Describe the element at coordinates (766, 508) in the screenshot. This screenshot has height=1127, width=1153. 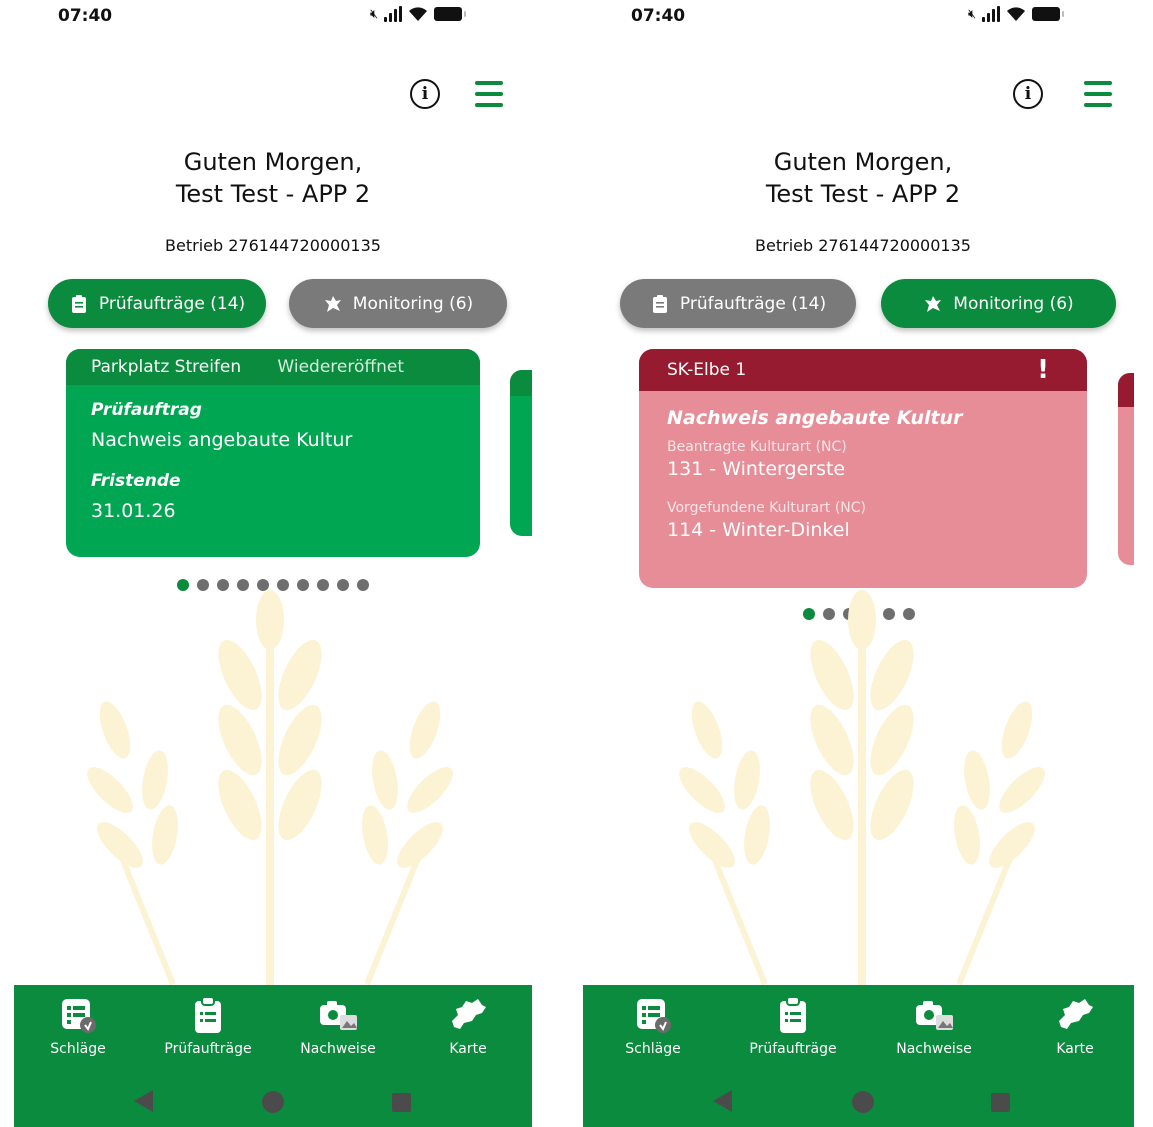
I see `label-vorgefundene-kulturart: Vorgefundene Kulturart (NC)` at that location.